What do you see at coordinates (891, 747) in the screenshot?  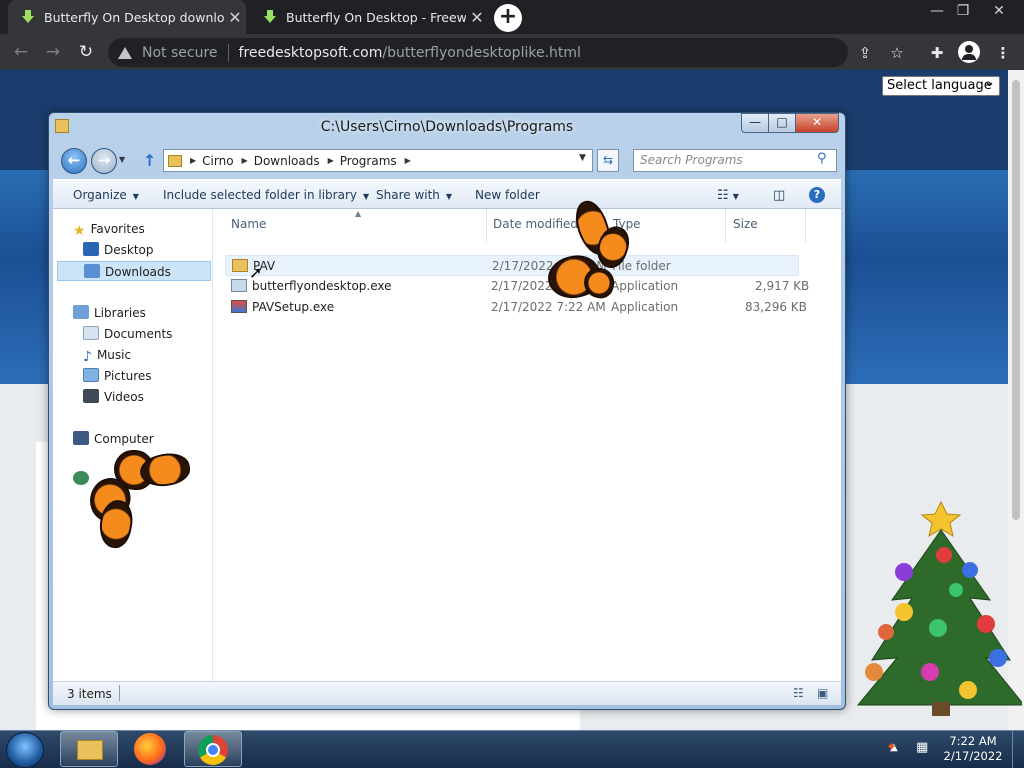 I see `butterfly-tray-icon: ✦` at bounding box center [891, 747].